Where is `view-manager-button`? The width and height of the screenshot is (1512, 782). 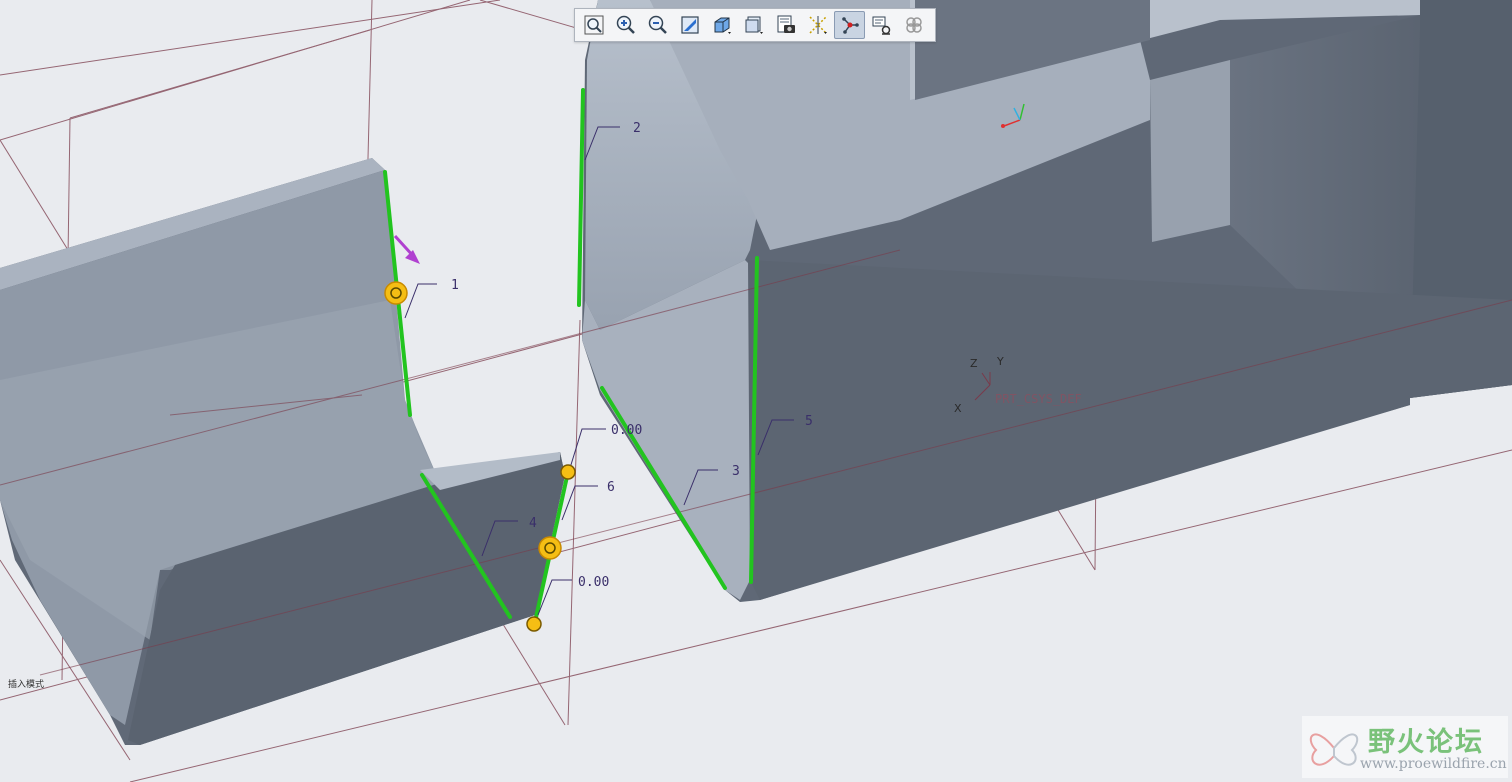 view-manager-button is located at coordinates (785, 25).